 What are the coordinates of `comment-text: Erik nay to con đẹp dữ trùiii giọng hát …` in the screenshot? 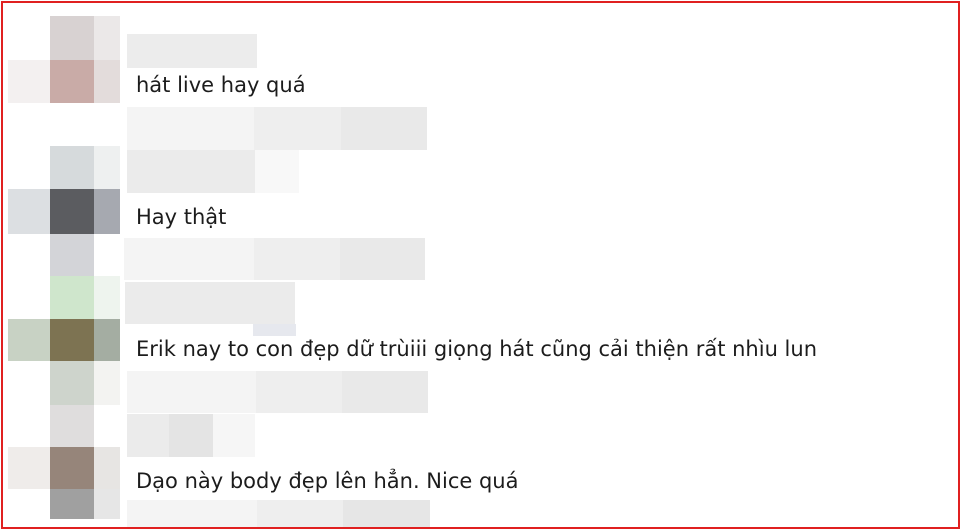 It's located at (477, 349).